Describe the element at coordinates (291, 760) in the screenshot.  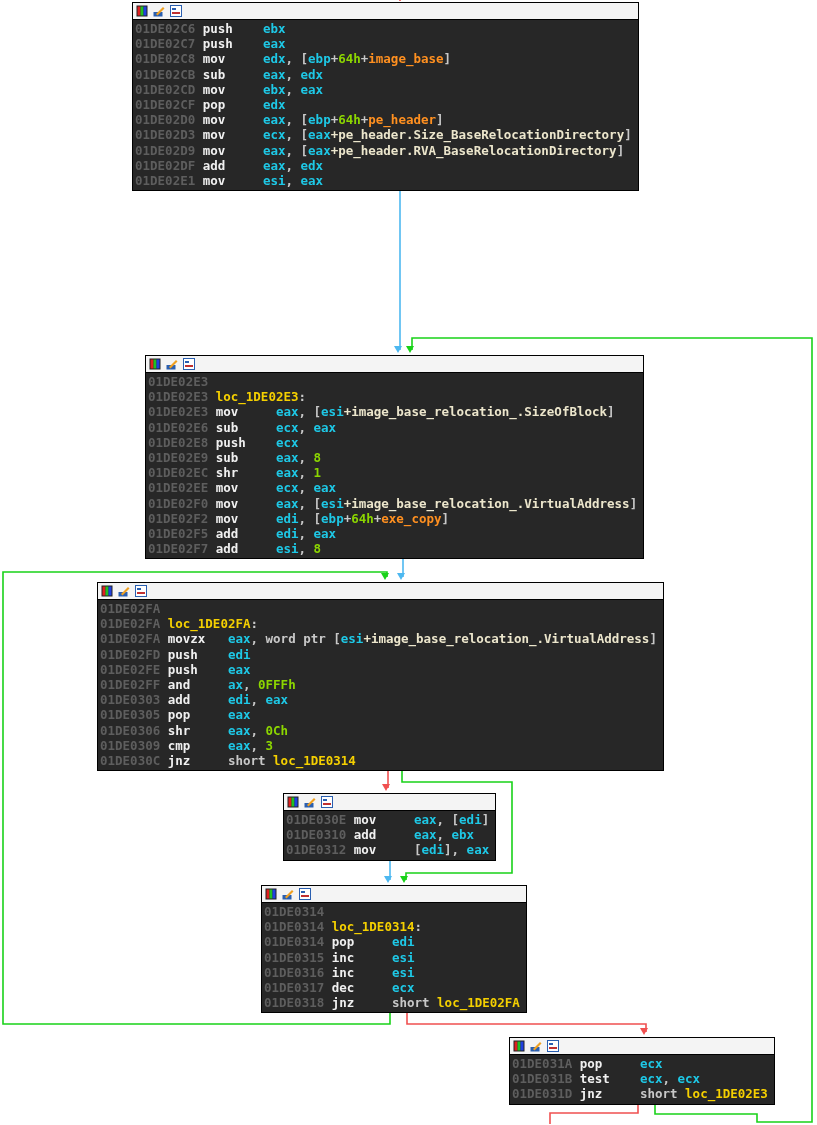
I see `operand-text: short loc_1DE0314` at that location.